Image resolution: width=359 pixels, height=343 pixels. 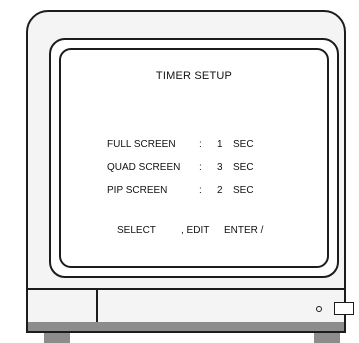 I want to click on setting-label: PIP SCREEN, so click(x=137, y=190).